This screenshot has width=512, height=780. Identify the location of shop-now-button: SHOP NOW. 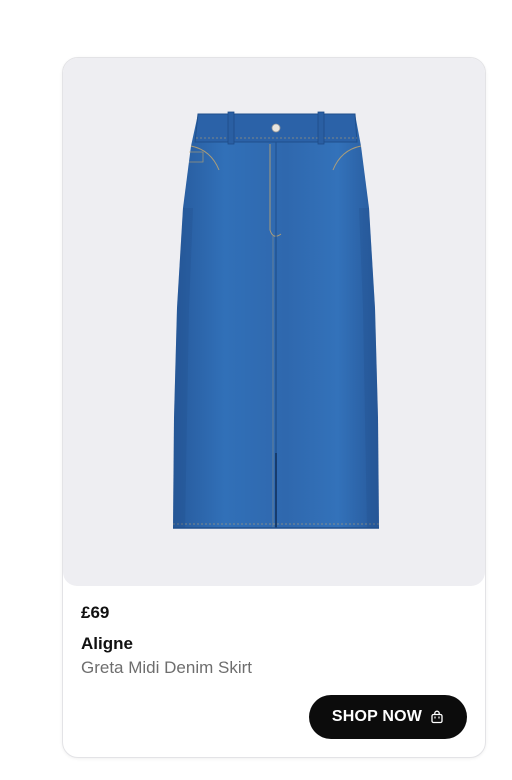
(388, 717).